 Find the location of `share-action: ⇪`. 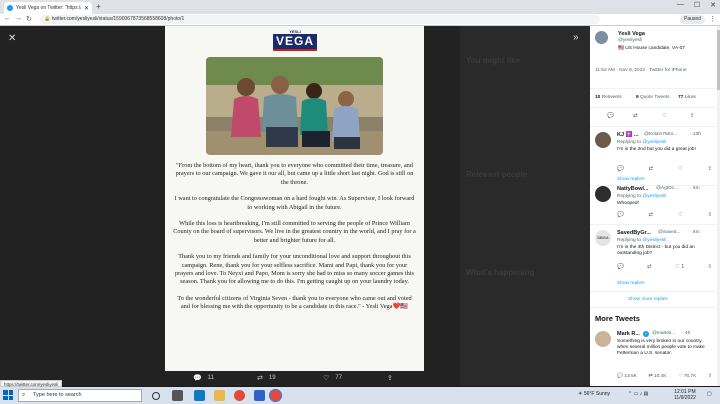

share-action: ⇪ is located at coordinates (390, 378).